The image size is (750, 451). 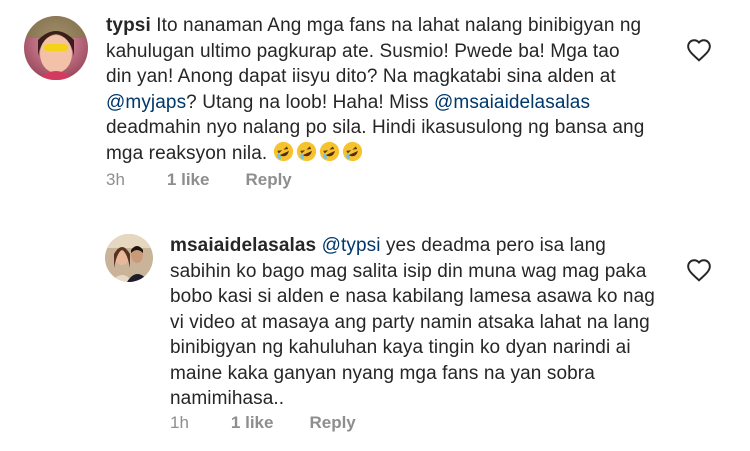 What do you see at coordinates (128, 25) in the screenshot?
I see `comment-username: typsi` at bounding box center [128, 25].